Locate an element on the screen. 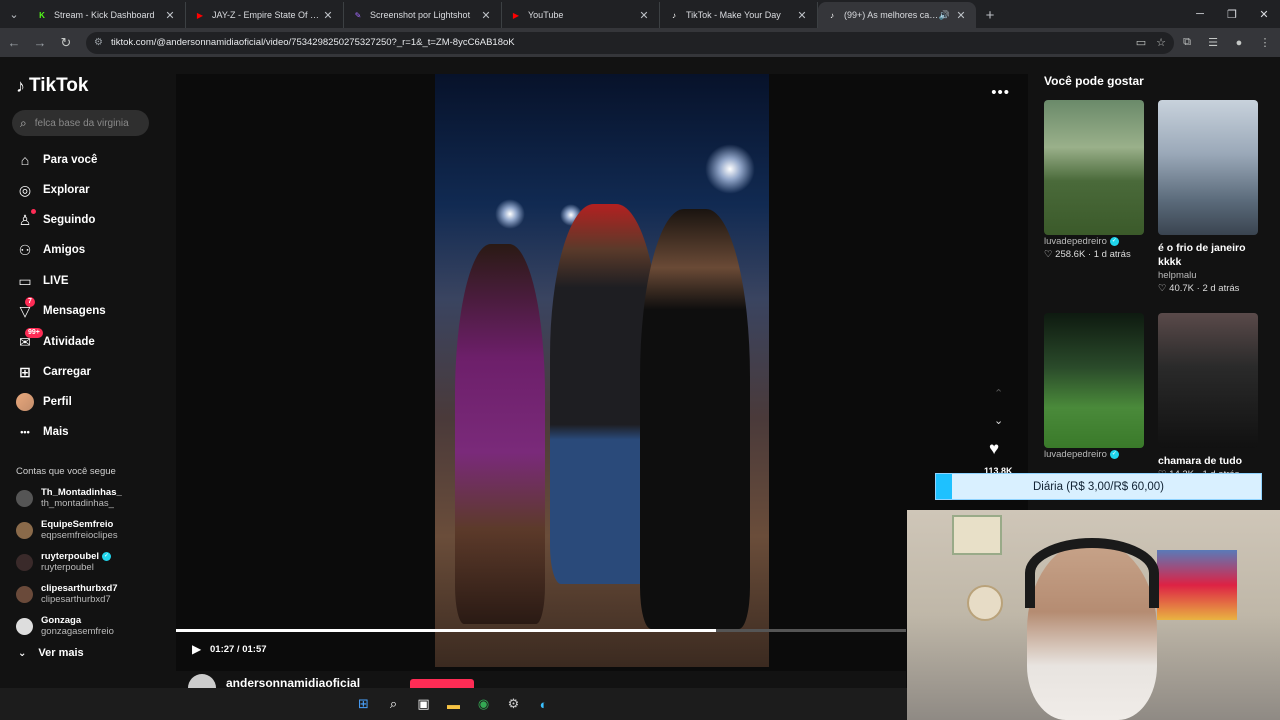 The image size is (1280, 720). play-icon: ▶ is located at coordinates (196, 649).